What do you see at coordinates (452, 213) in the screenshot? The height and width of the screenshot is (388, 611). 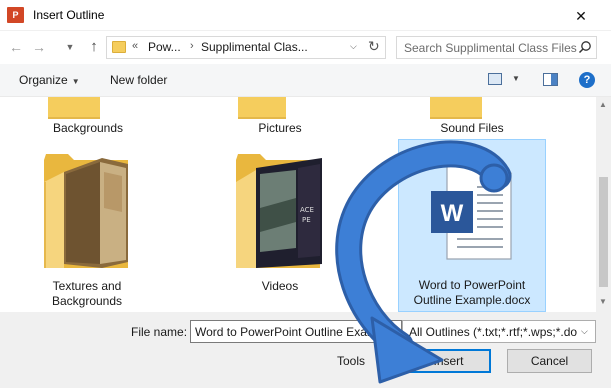 I see `word-letter: W` at bounding box center [452, 213].